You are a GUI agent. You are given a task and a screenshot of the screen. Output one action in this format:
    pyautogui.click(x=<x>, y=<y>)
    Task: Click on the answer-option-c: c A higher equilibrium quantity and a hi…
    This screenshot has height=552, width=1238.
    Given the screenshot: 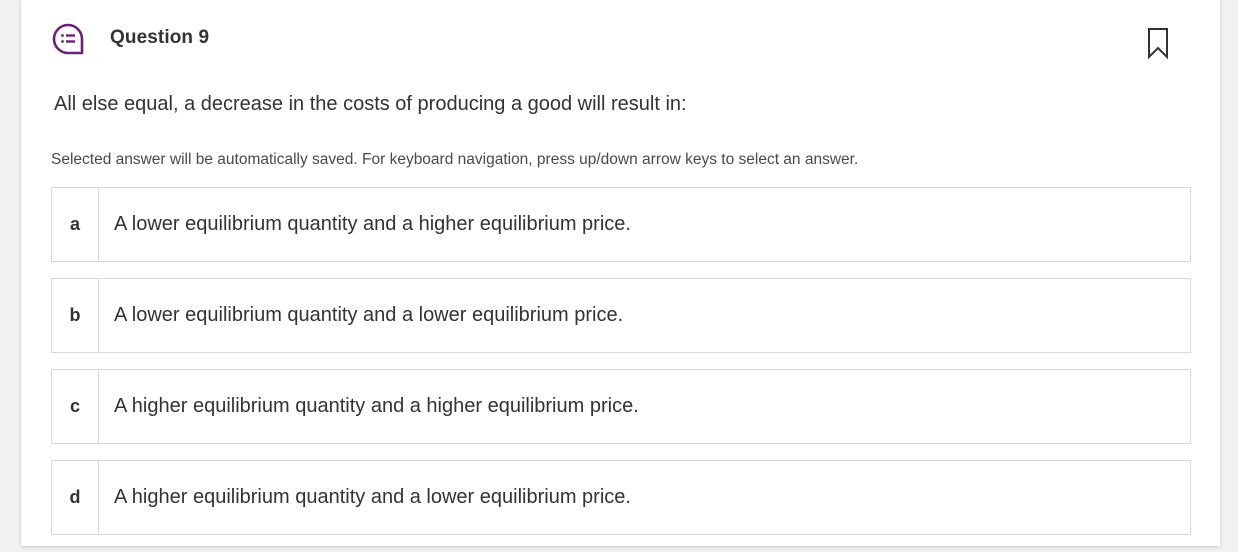 What is the action you would take?
    pyautogui.click(x=621, y=406)
    